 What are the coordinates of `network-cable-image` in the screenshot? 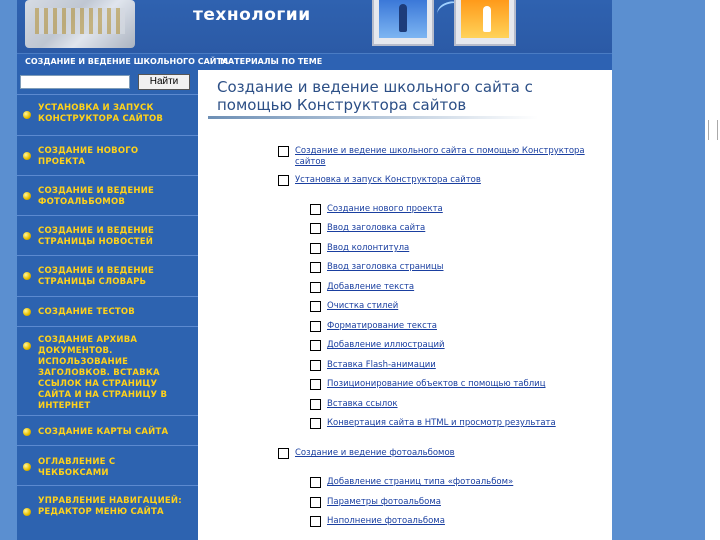 It's located at (80, 24).